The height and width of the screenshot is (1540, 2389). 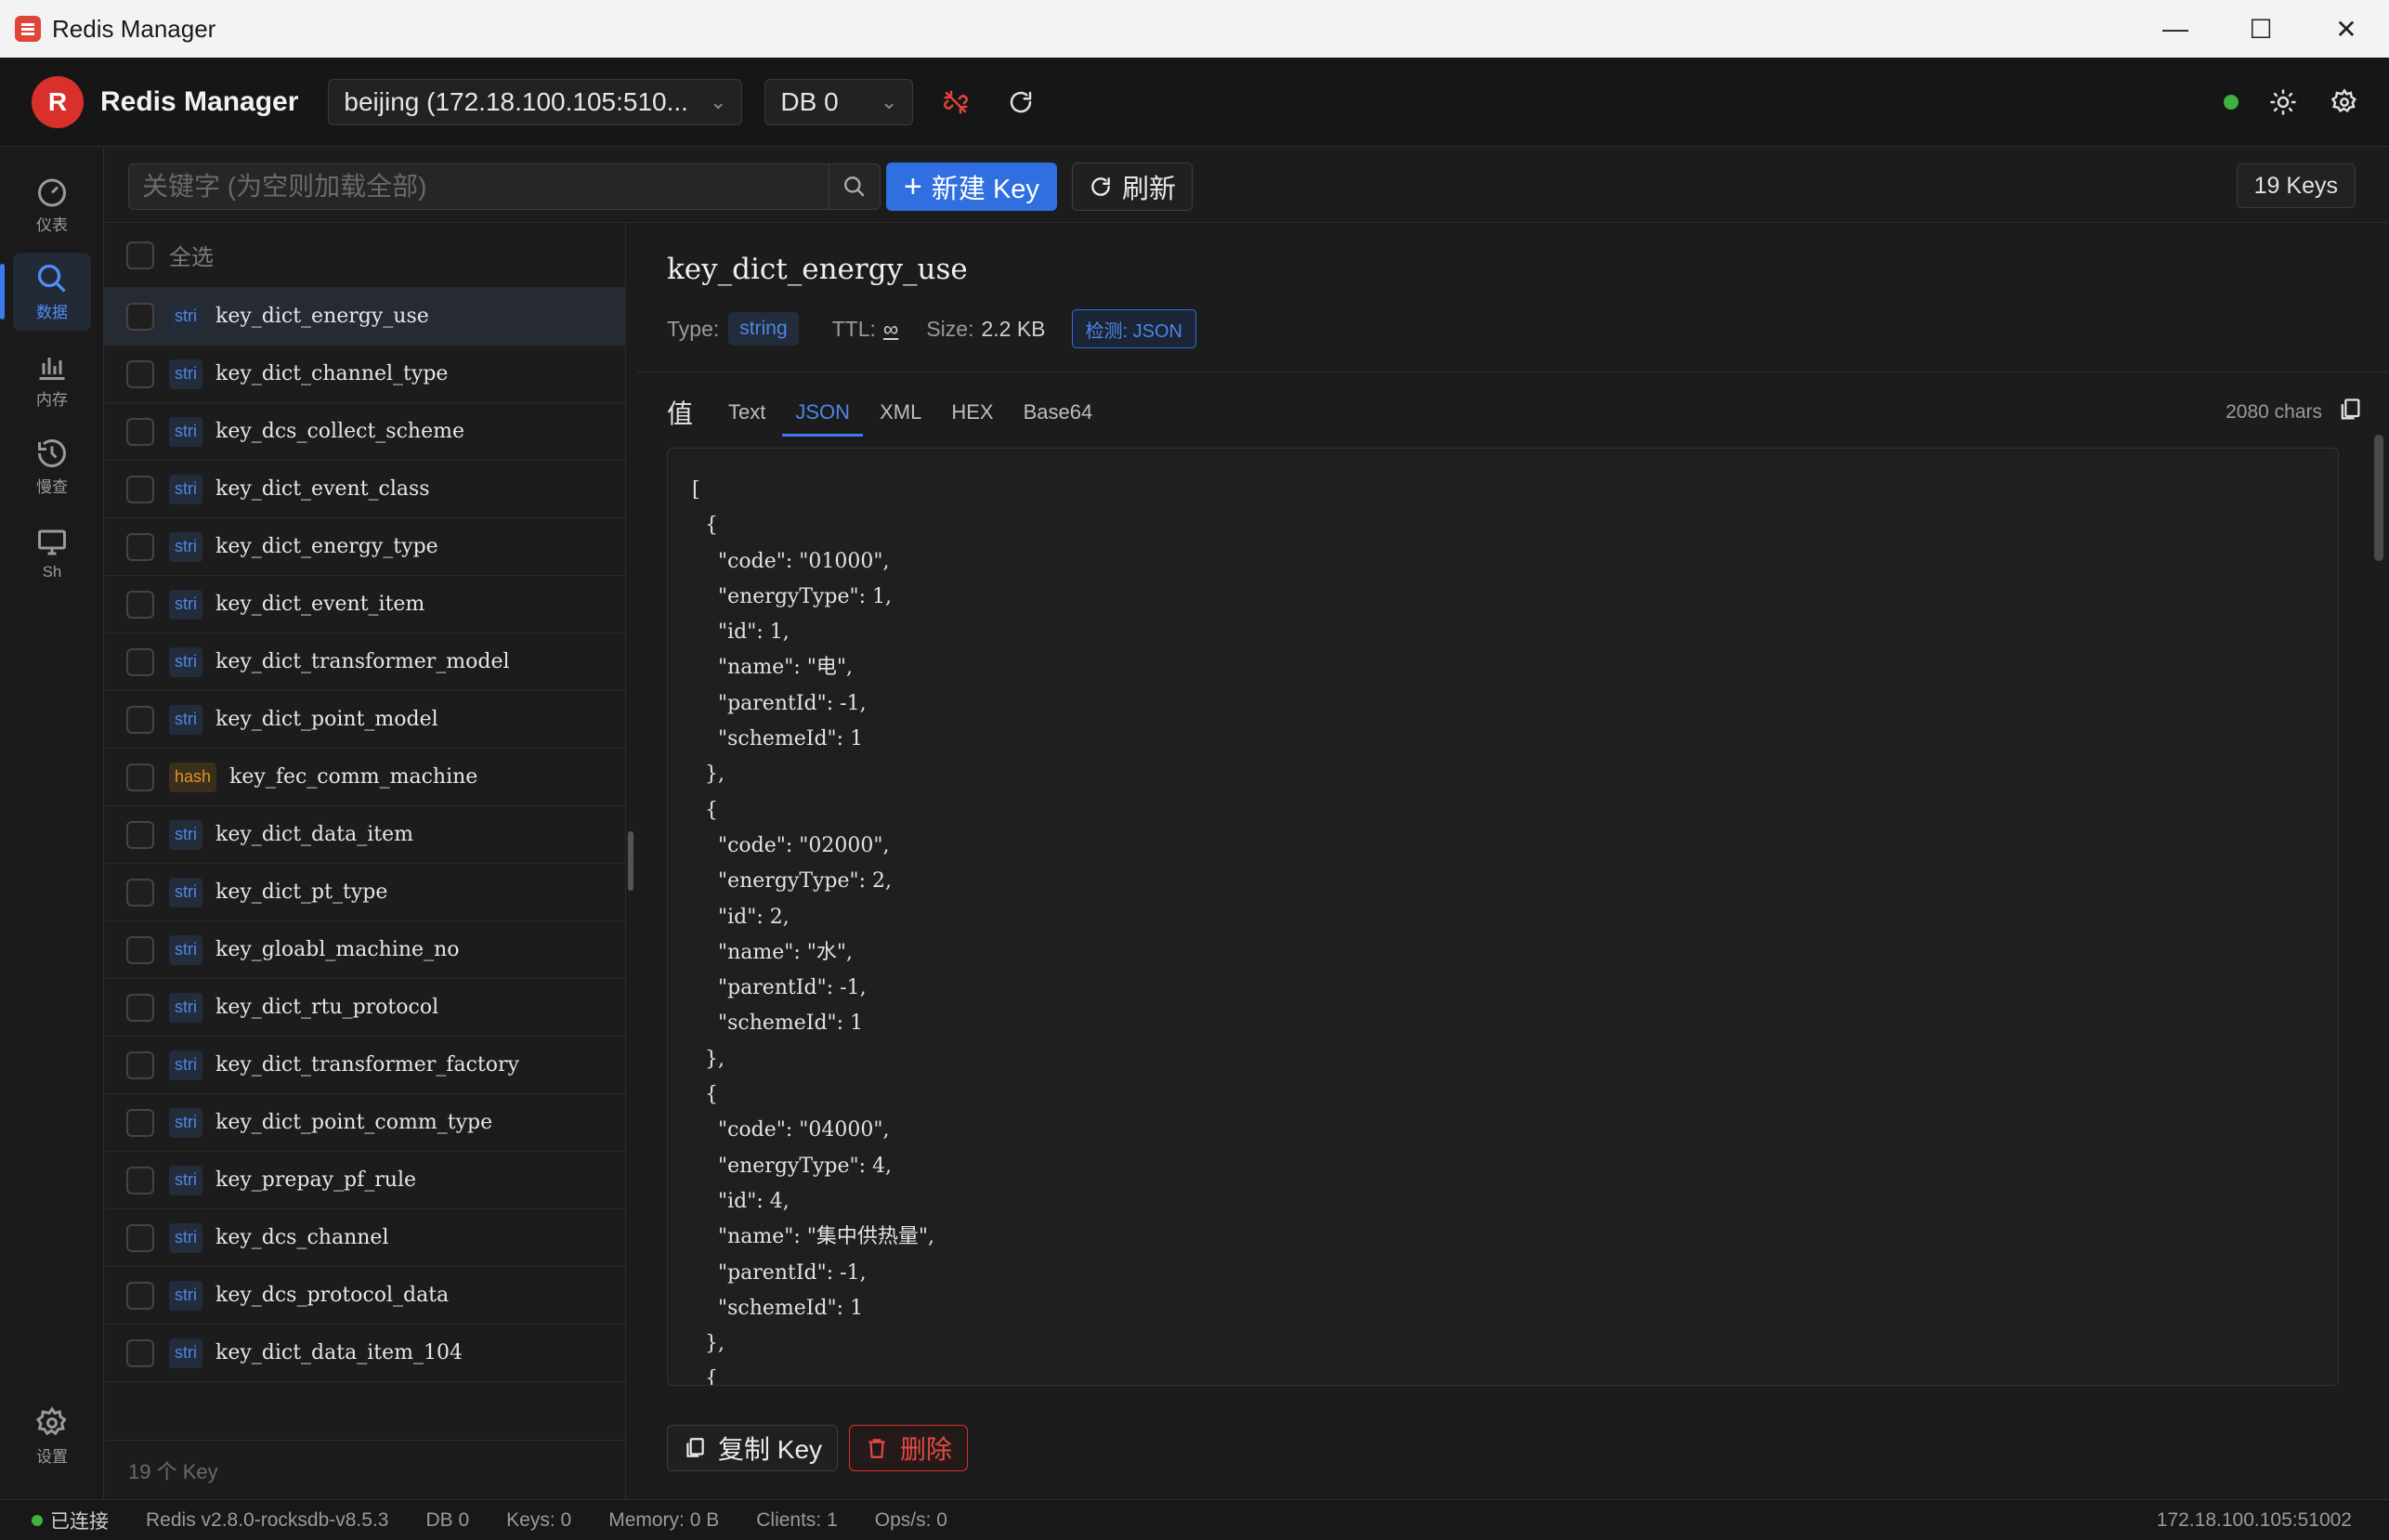 I want to click on copy-key-button: 复制 Key, so click(x=753, y=1448).